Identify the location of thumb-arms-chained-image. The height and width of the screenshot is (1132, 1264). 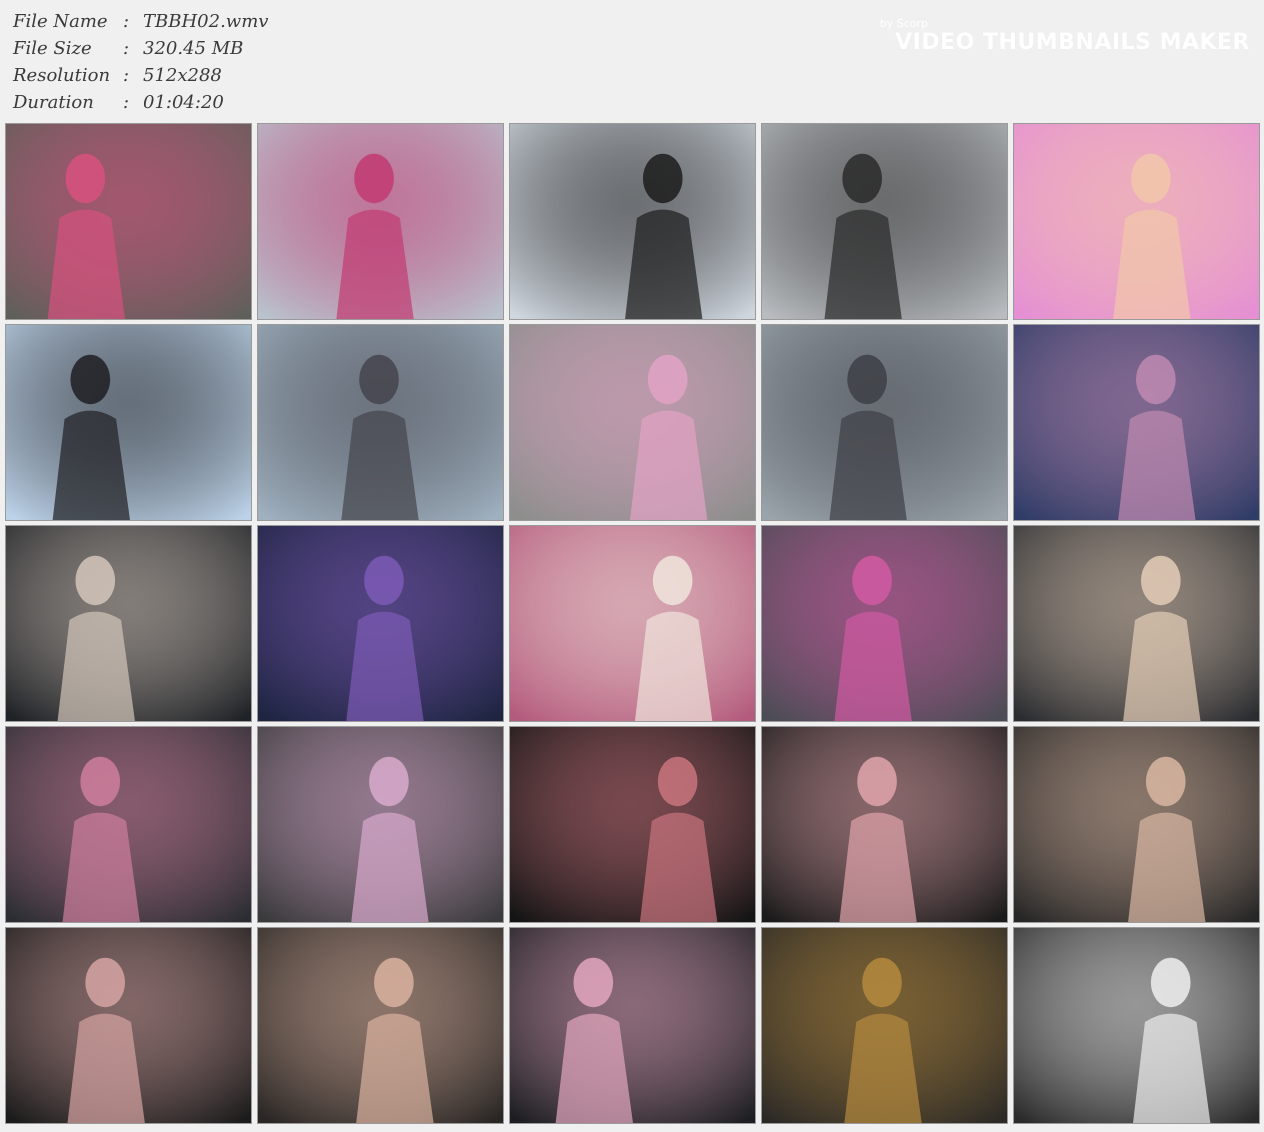
(380, 1025).